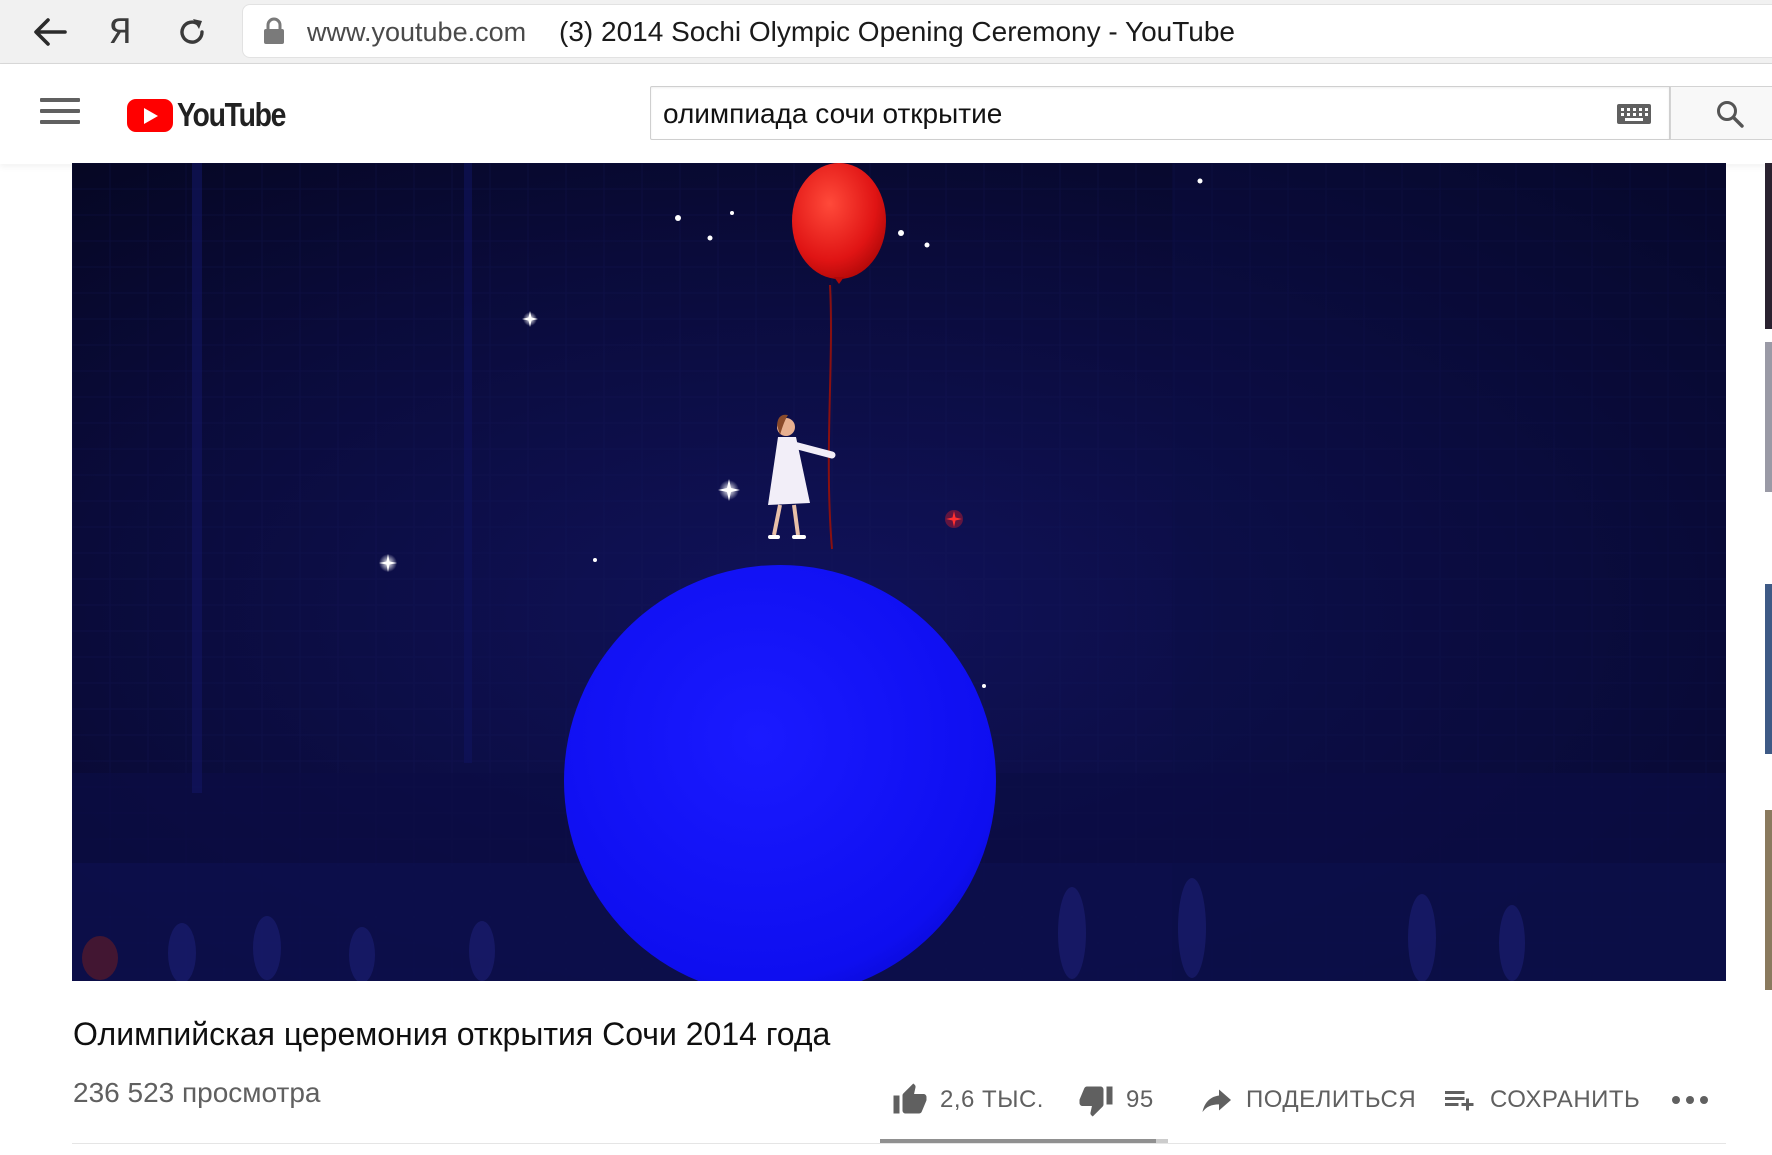 Image resolution: width=1772 pixels, height=1155 pixels. I want to click on address-domain: www.youtube.com, so click(417, 32).